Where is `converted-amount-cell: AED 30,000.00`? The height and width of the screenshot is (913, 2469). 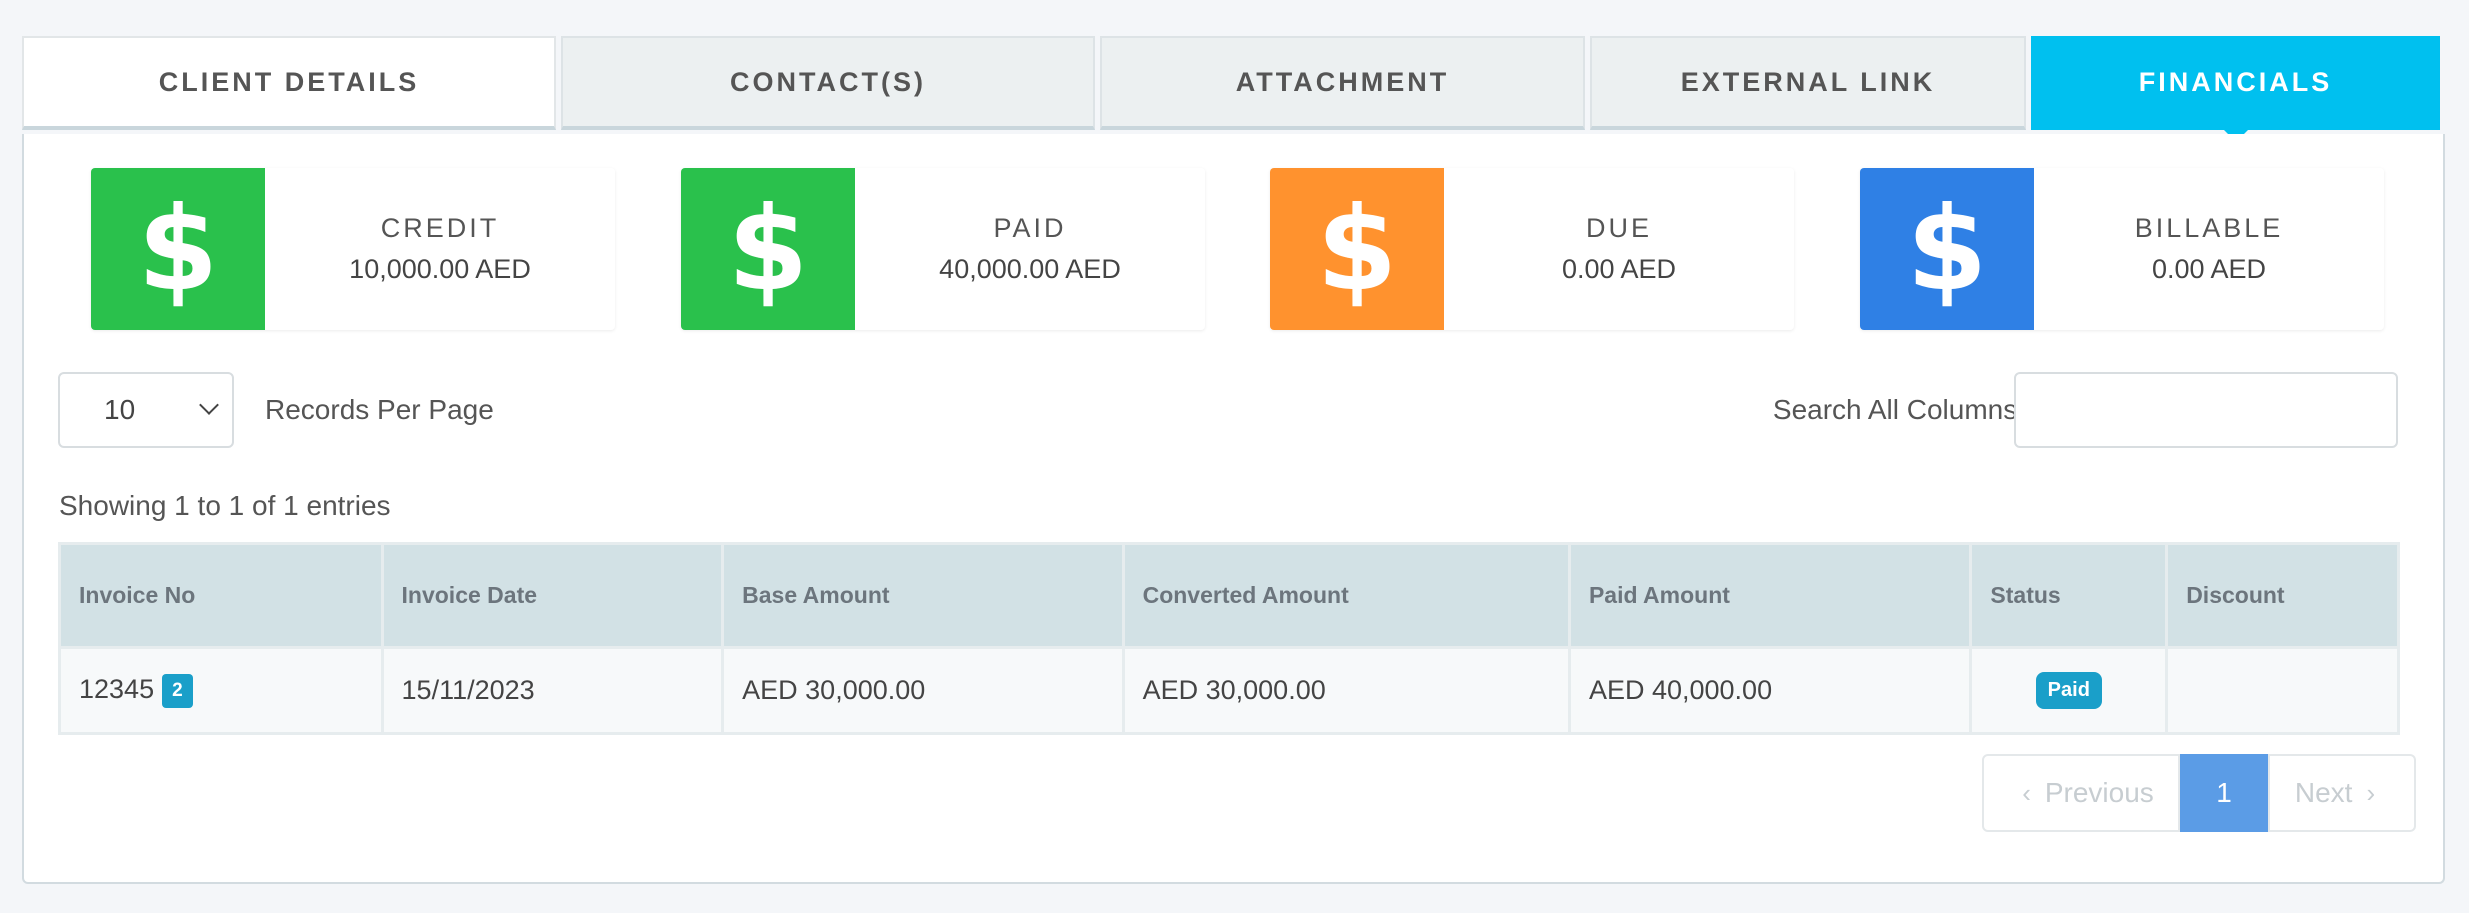
converted-amount-cell: AED 30,000.00 is located at coordinates (1346, 690).